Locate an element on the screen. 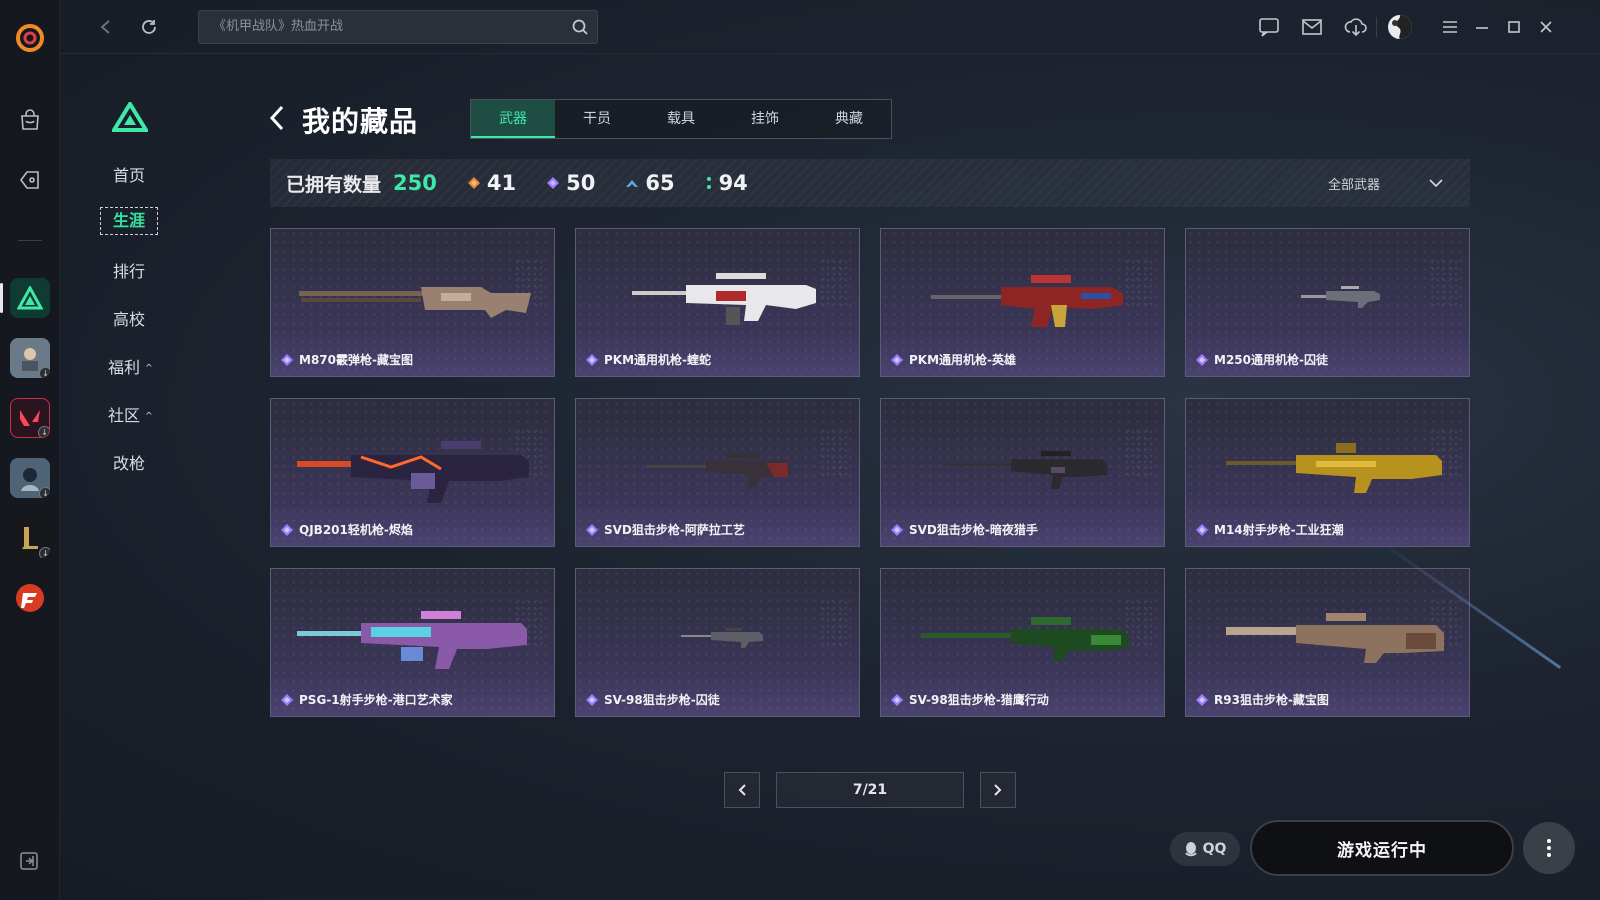 This screenshot has width=1600, height=900. weapon-card: QJB201轻机枪-烬焰 is located at coordinates (412, 472).